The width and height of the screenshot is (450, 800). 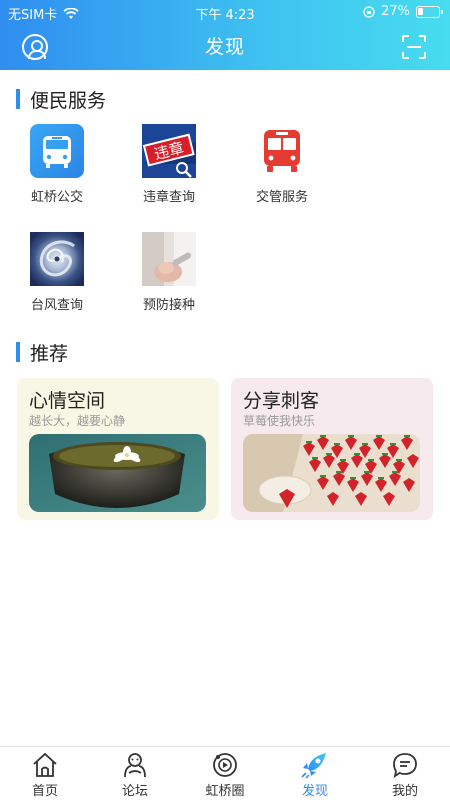 I want to click on vaccination-icon, so click(x=169, y=259).